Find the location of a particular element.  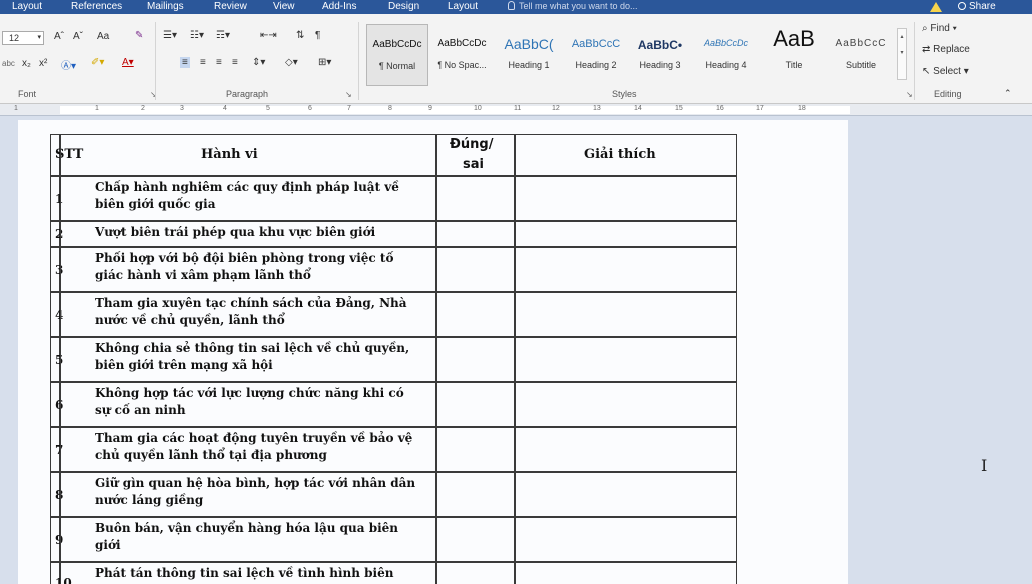

select-button: ↖ Select ▾ is located at coordinates (945, 71).